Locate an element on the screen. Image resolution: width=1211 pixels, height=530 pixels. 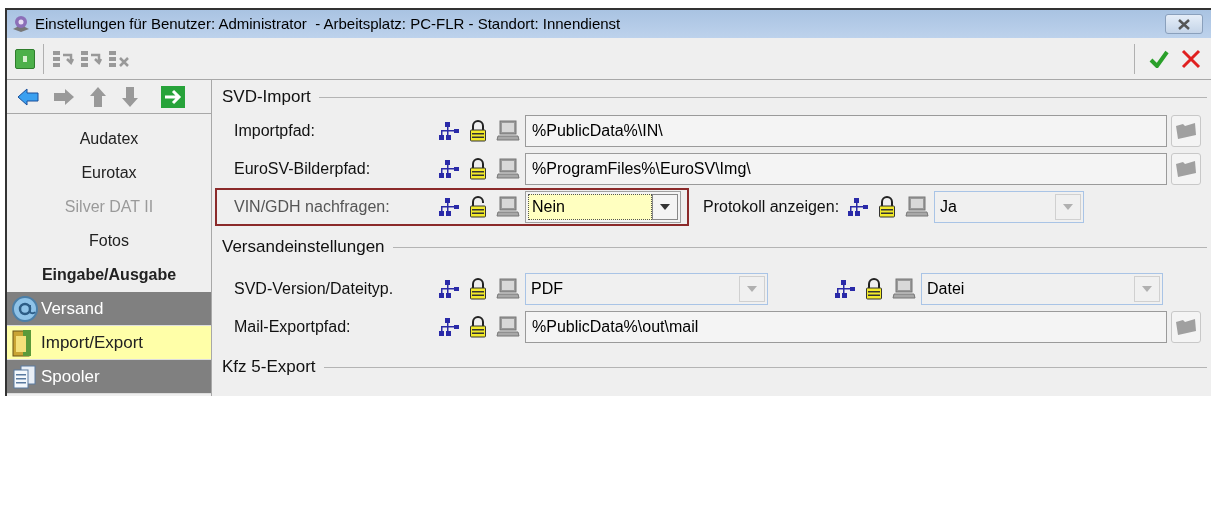
field-label: Importpfad: is located at coordinates (275, 131).